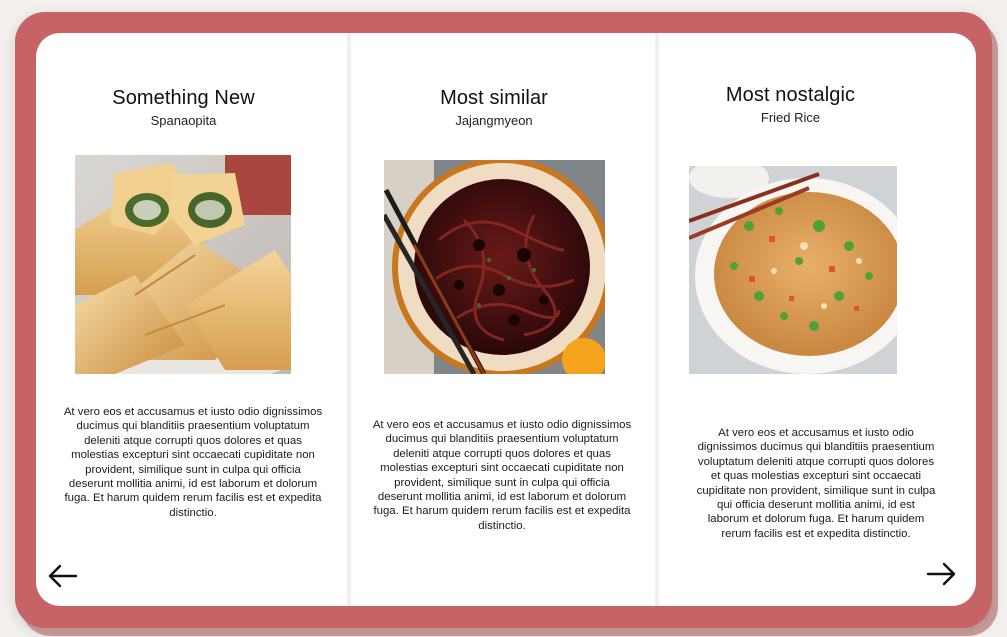 The image size is (1007, 637). What do you see at coordinates (183, 264) in the screenshot?
I see `spanakopita-photo` at bounding box center [183, 264].